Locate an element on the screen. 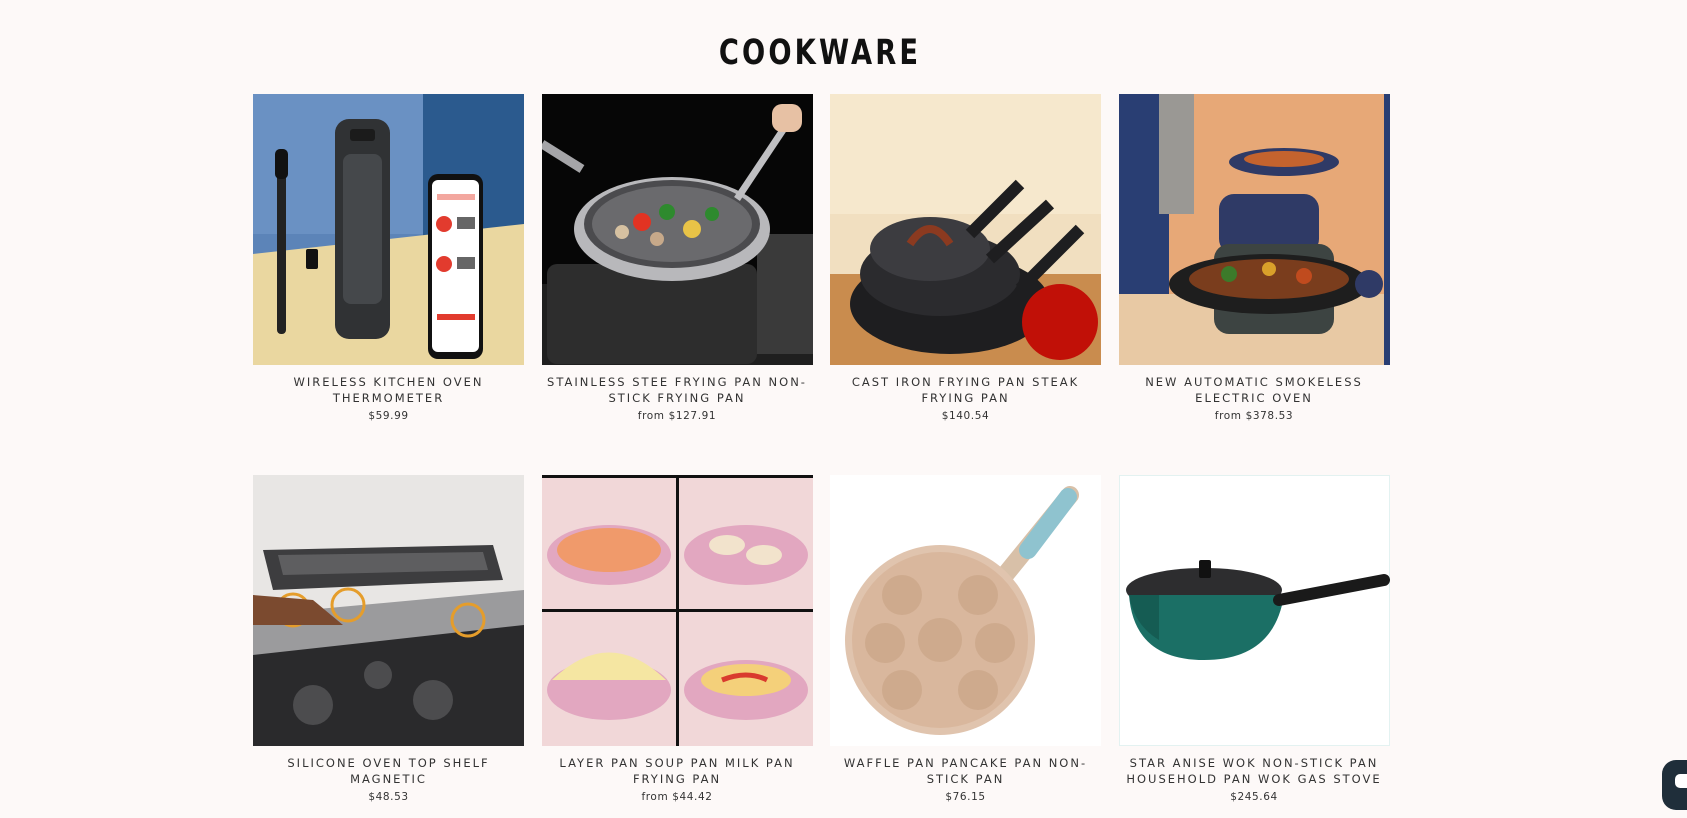 The width and height of the screenshot is (1687, 818). product-price: from $44.42 is located at coordinates (677, 797).